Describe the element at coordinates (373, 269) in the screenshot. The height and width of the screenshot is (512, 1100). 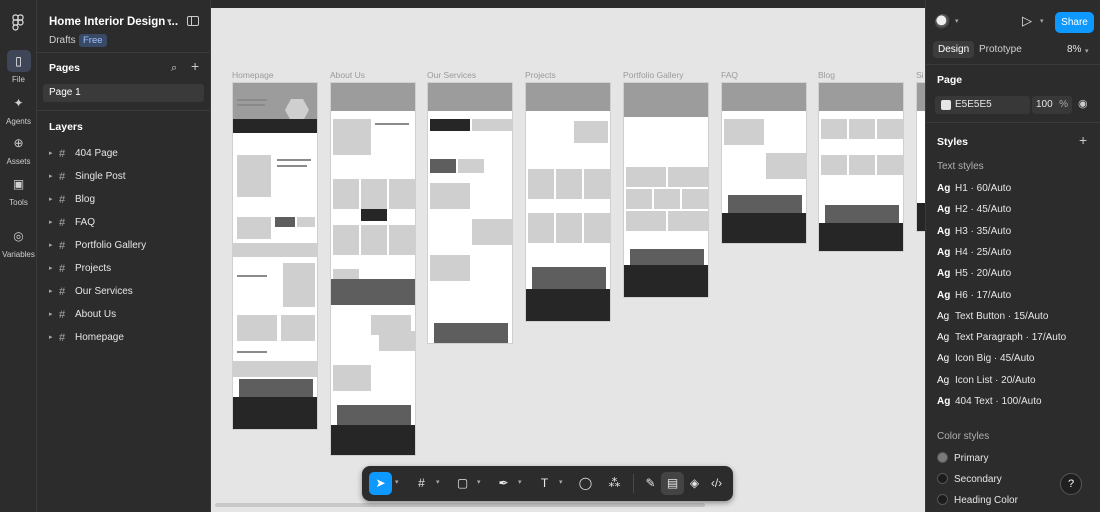
I see `frame-about-us` at that location.